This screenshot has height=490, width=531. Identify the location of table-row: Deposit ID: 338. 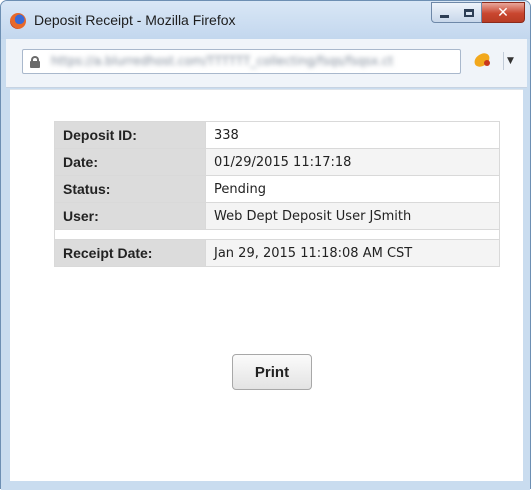
(277, 135).